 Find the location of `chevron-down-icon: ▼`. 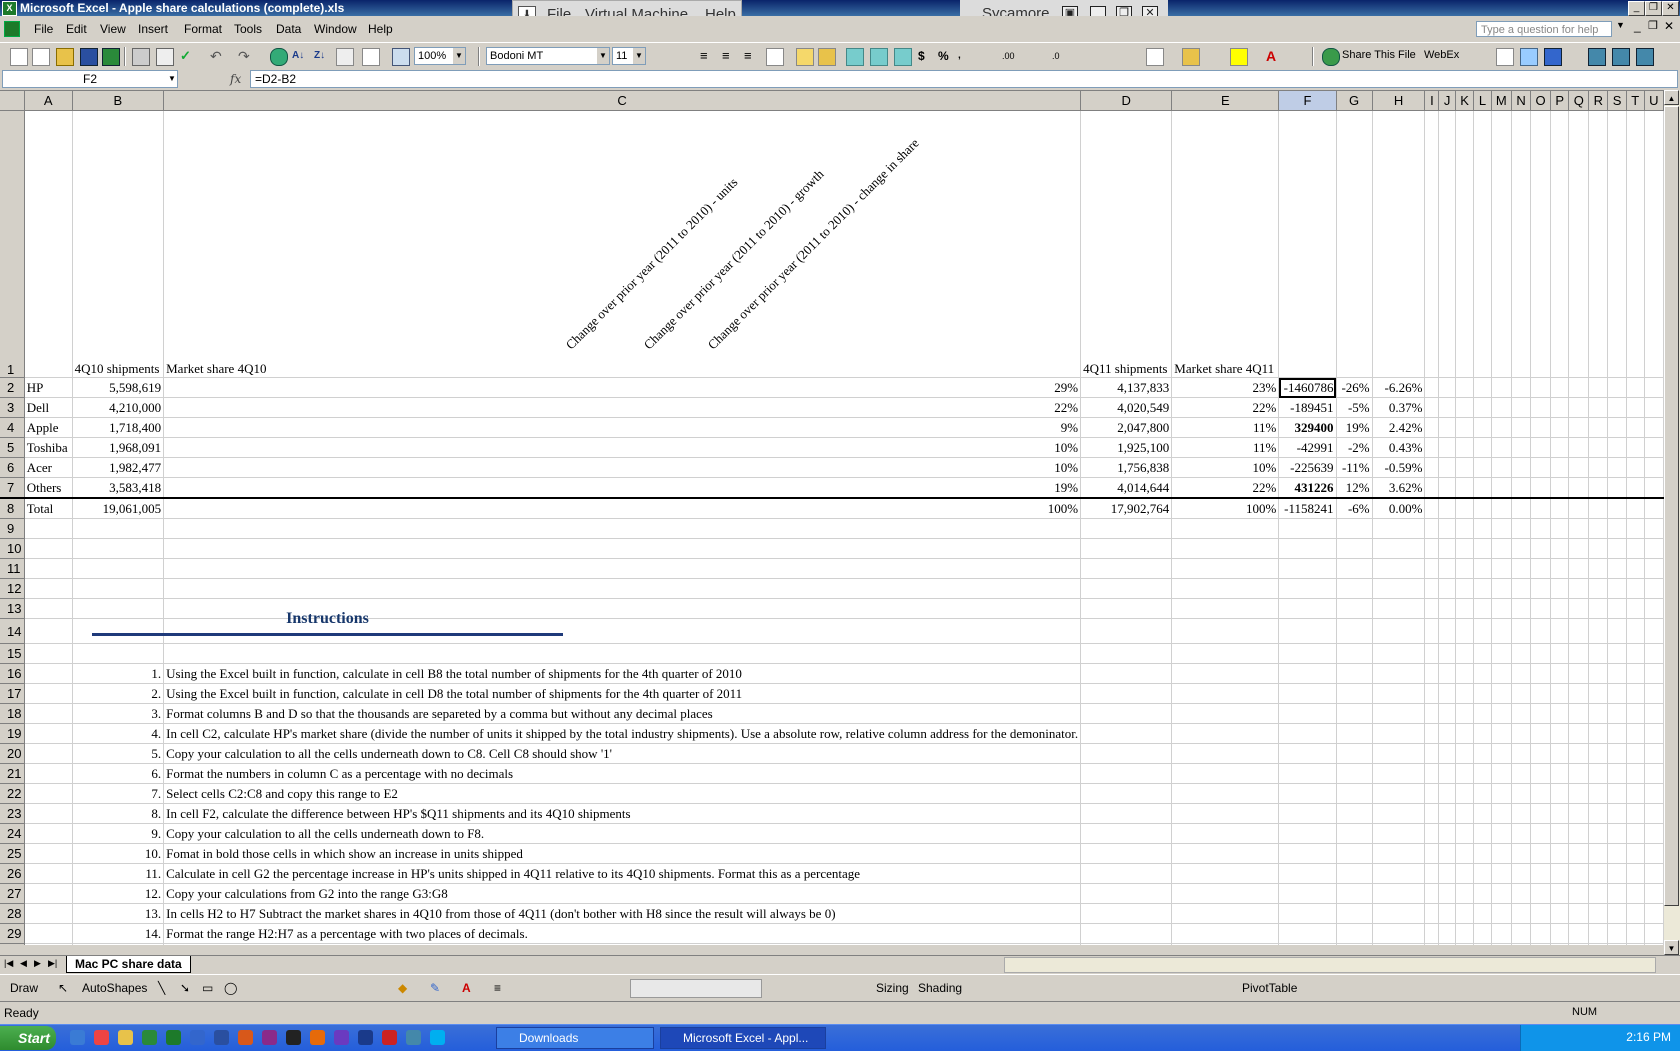

chevron-down-icon: ▼ is located at coordinates (603, 56).